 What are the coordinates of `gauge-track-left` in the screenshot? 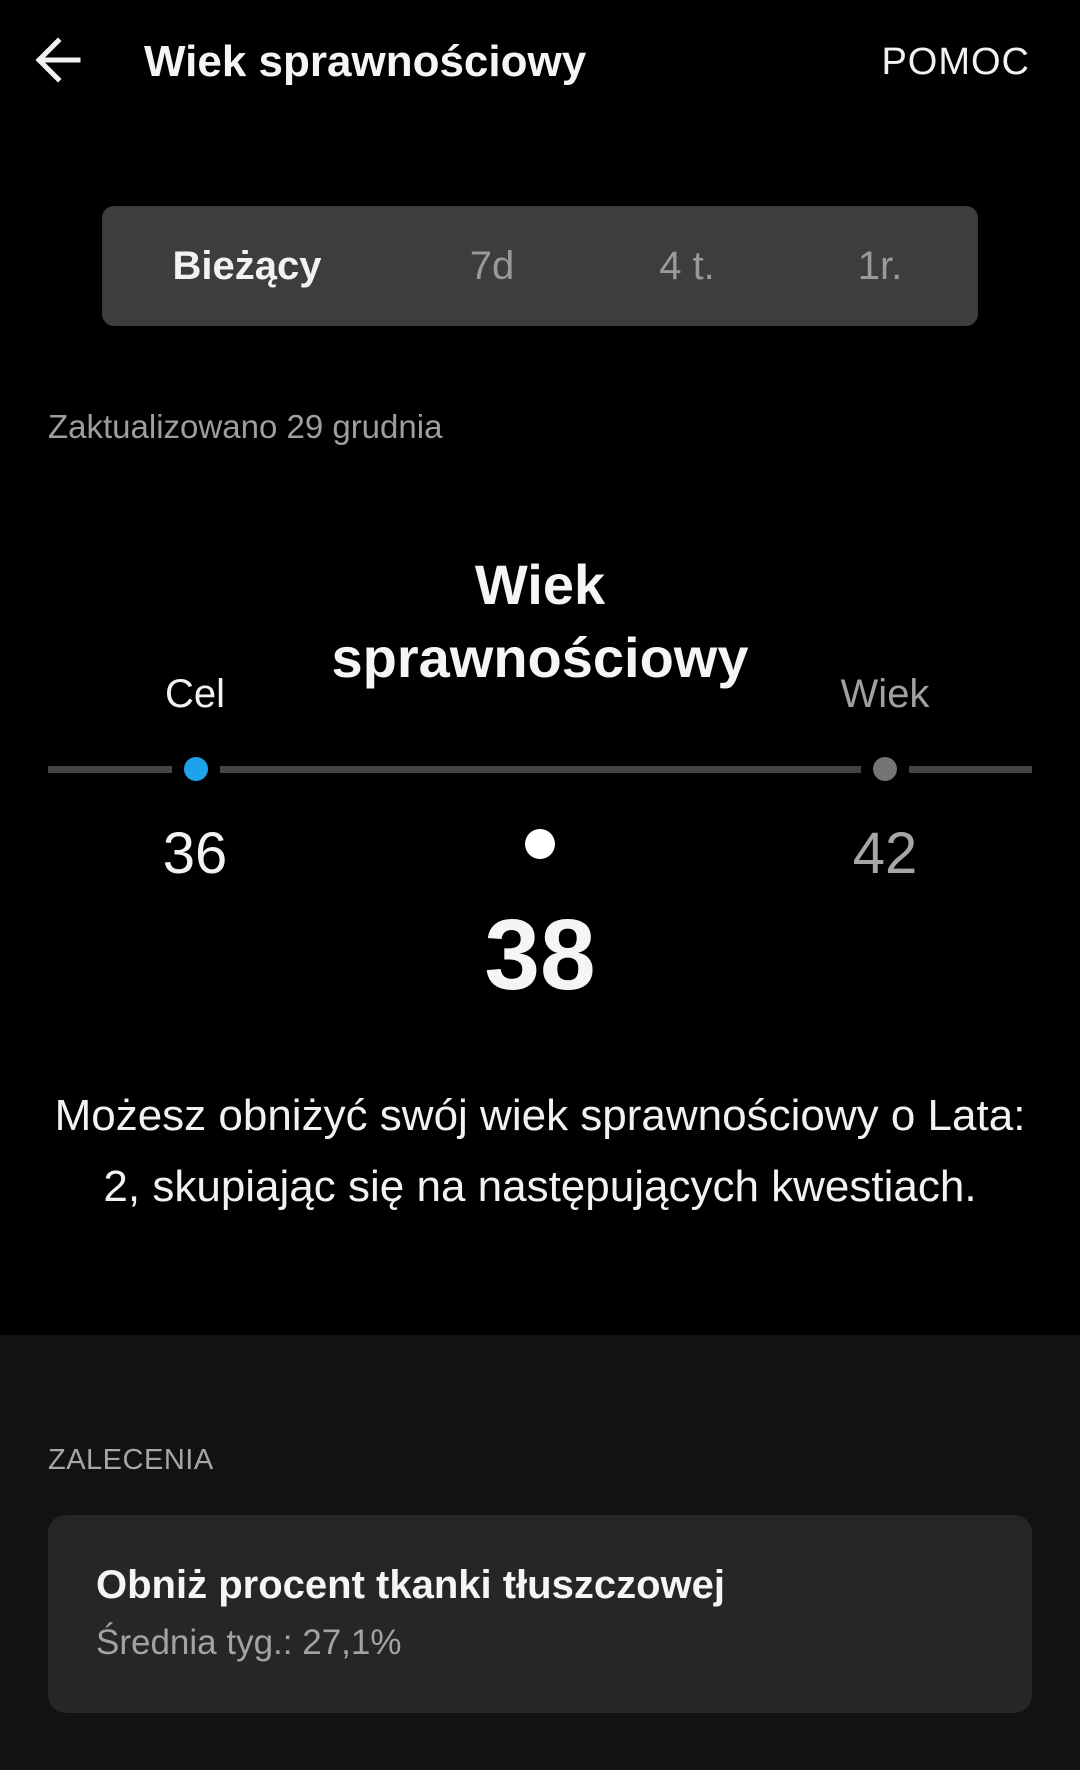 It's located at (110, 769).